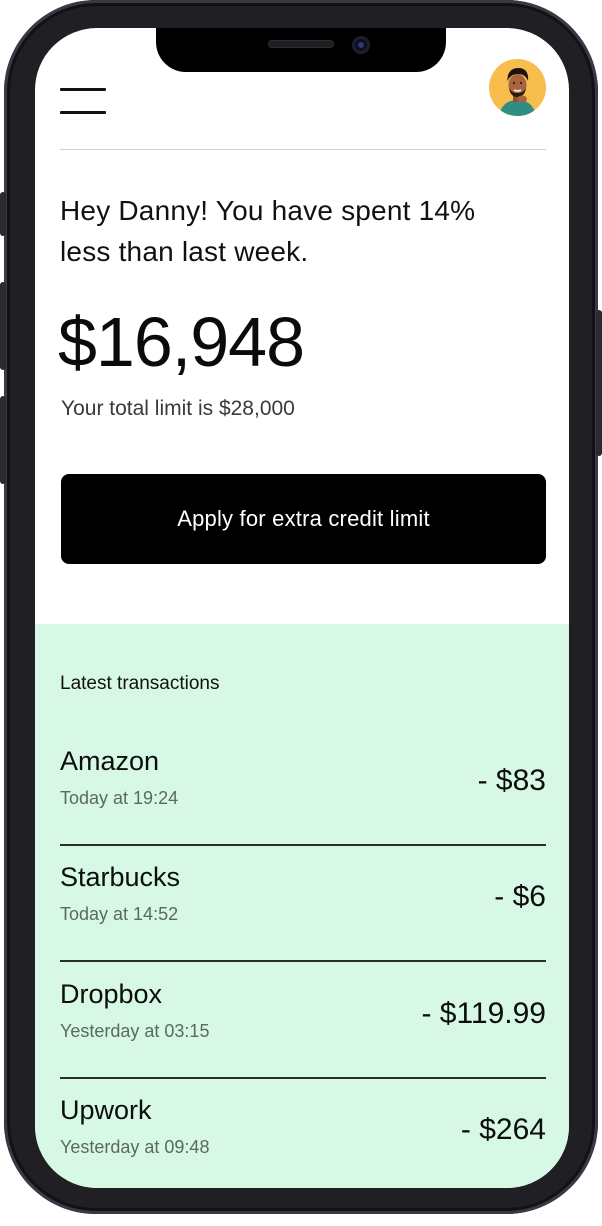 The image size is (602, 1226). I want to click on transaction-amount: - $119.99, so click(483, 1013).